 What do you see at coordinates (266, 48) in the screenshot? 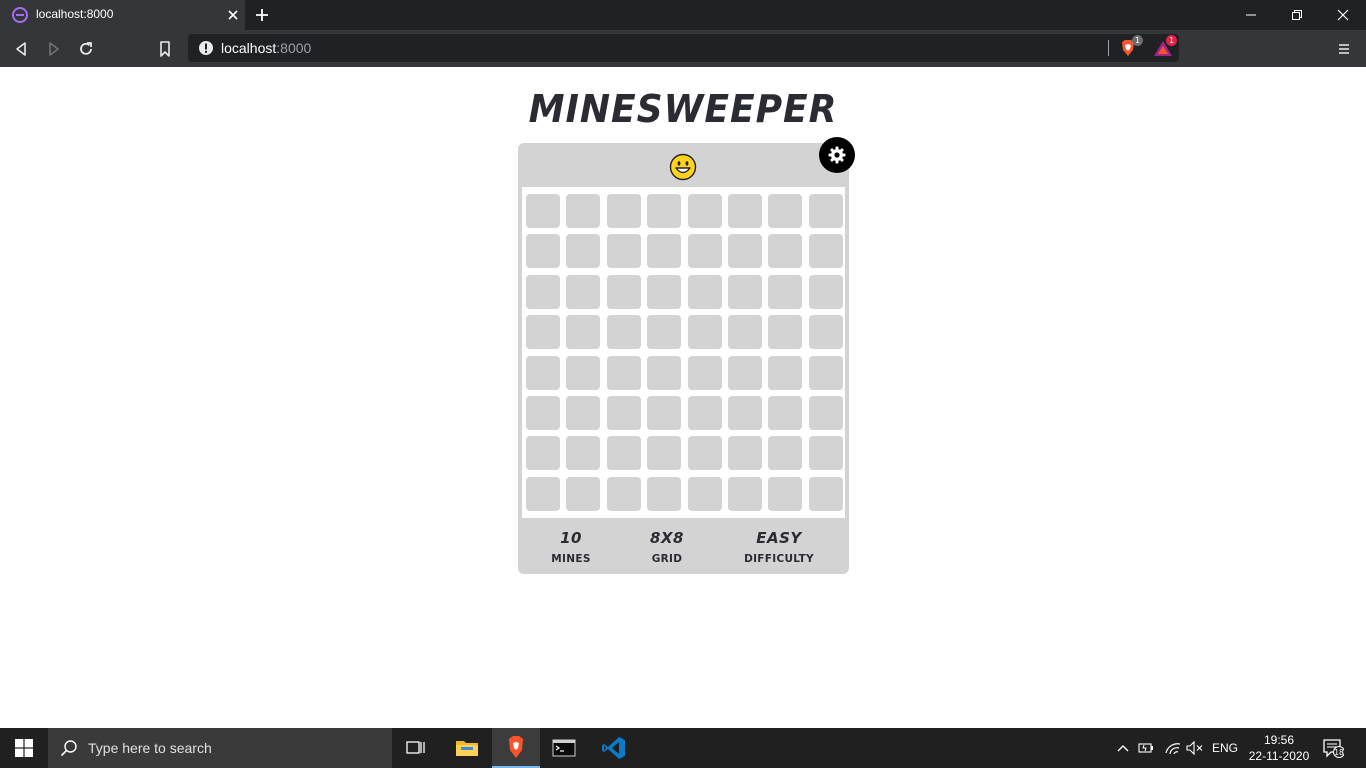
I see `url-text: localhost:8000` at bounding box center [266, 48].